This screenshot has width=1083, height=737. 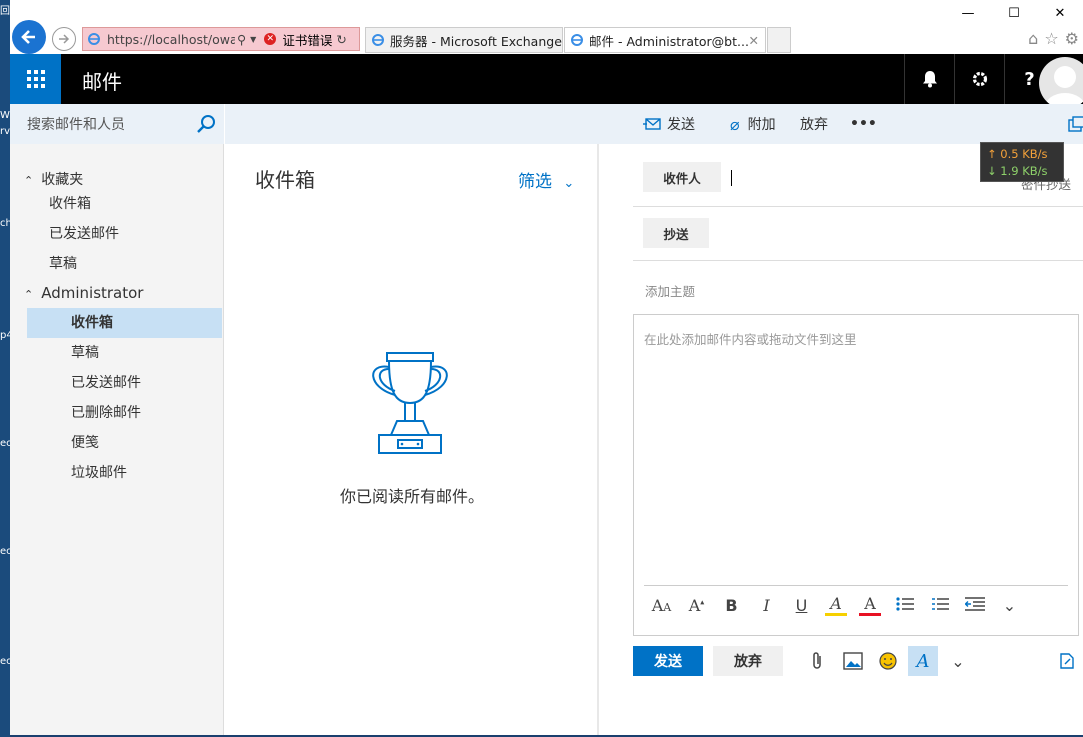 I want to click on close-icon: ✕, so click(x=1060, y=13).